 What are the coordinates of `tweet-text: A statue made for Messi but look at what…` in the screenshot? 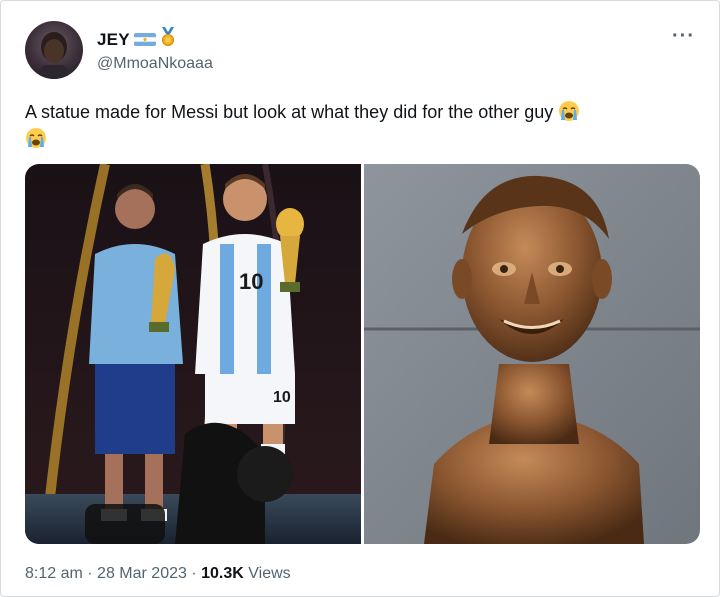 It's located at (361, 126).